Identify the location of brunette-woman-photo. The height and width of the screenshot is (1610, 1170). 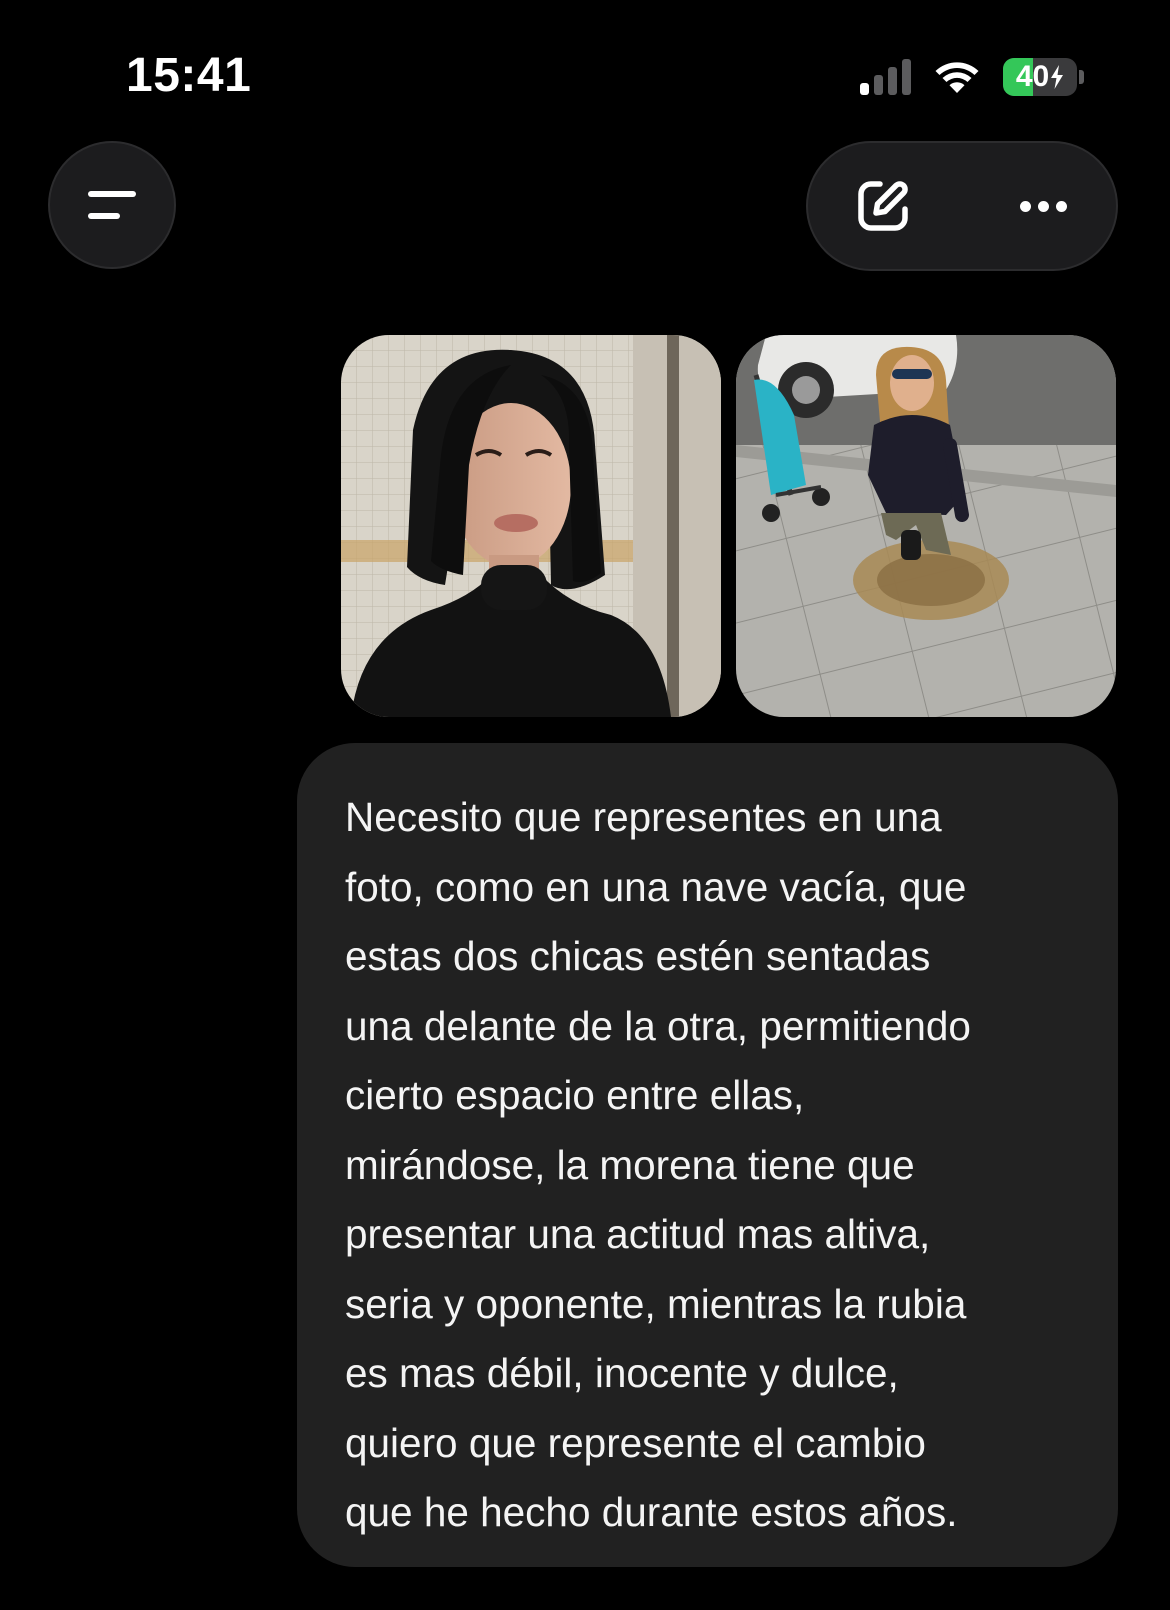
(531, 526).